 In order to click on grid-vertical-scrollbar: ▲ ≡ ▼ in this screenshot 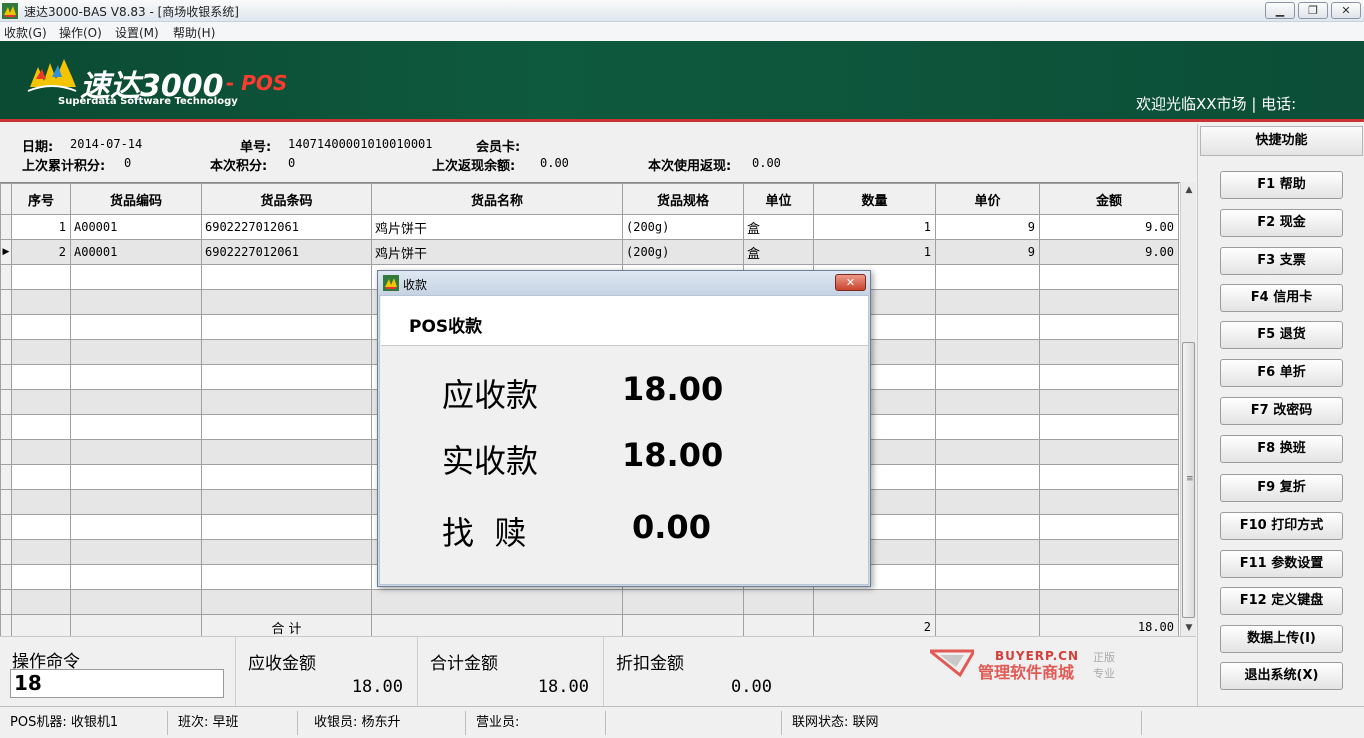, I will do `click(1188, 409)`.